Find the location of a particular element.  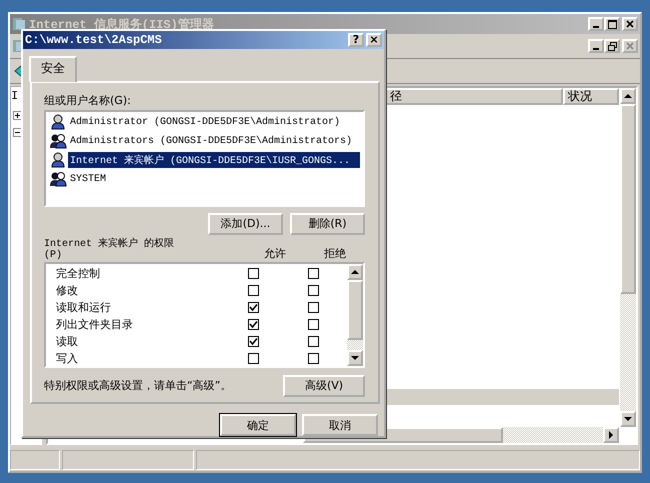

permission-name: 修改 is located at coordinates (67, 290).